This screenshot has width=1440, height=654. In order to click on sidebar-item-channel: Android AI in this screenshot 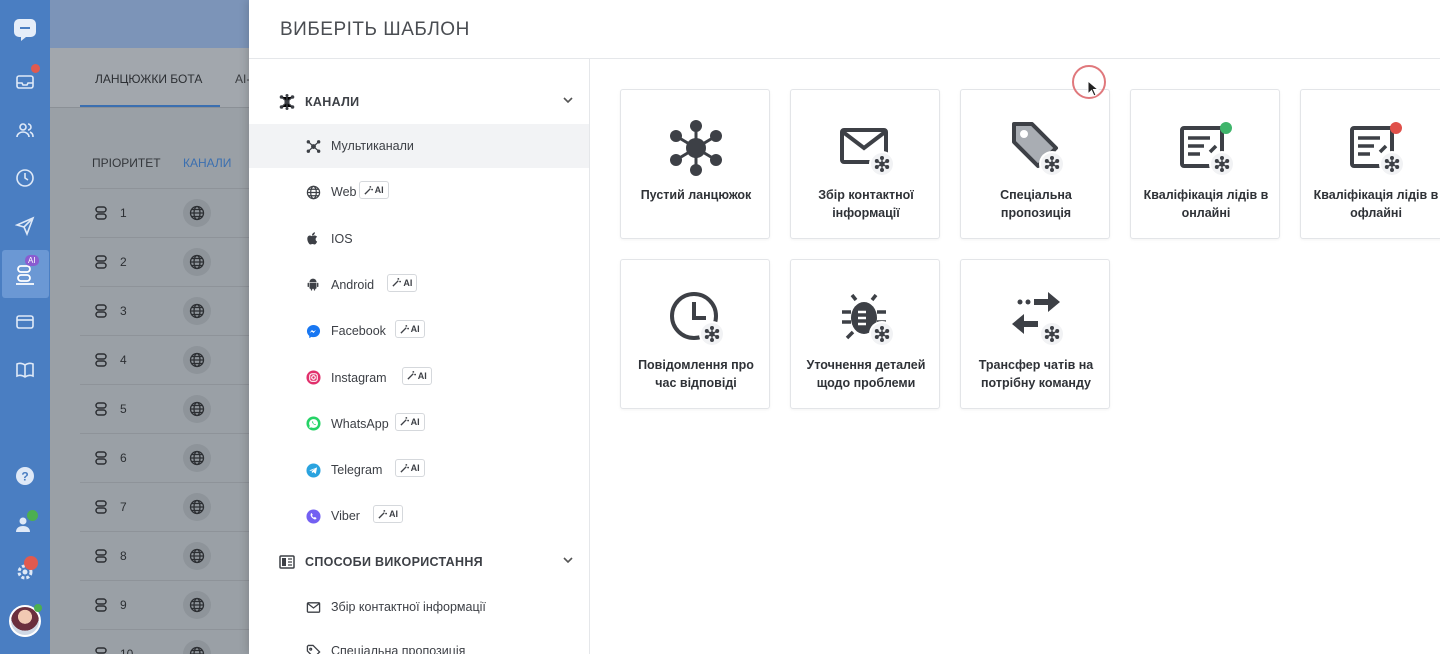, I will do `click(419, 285)`.